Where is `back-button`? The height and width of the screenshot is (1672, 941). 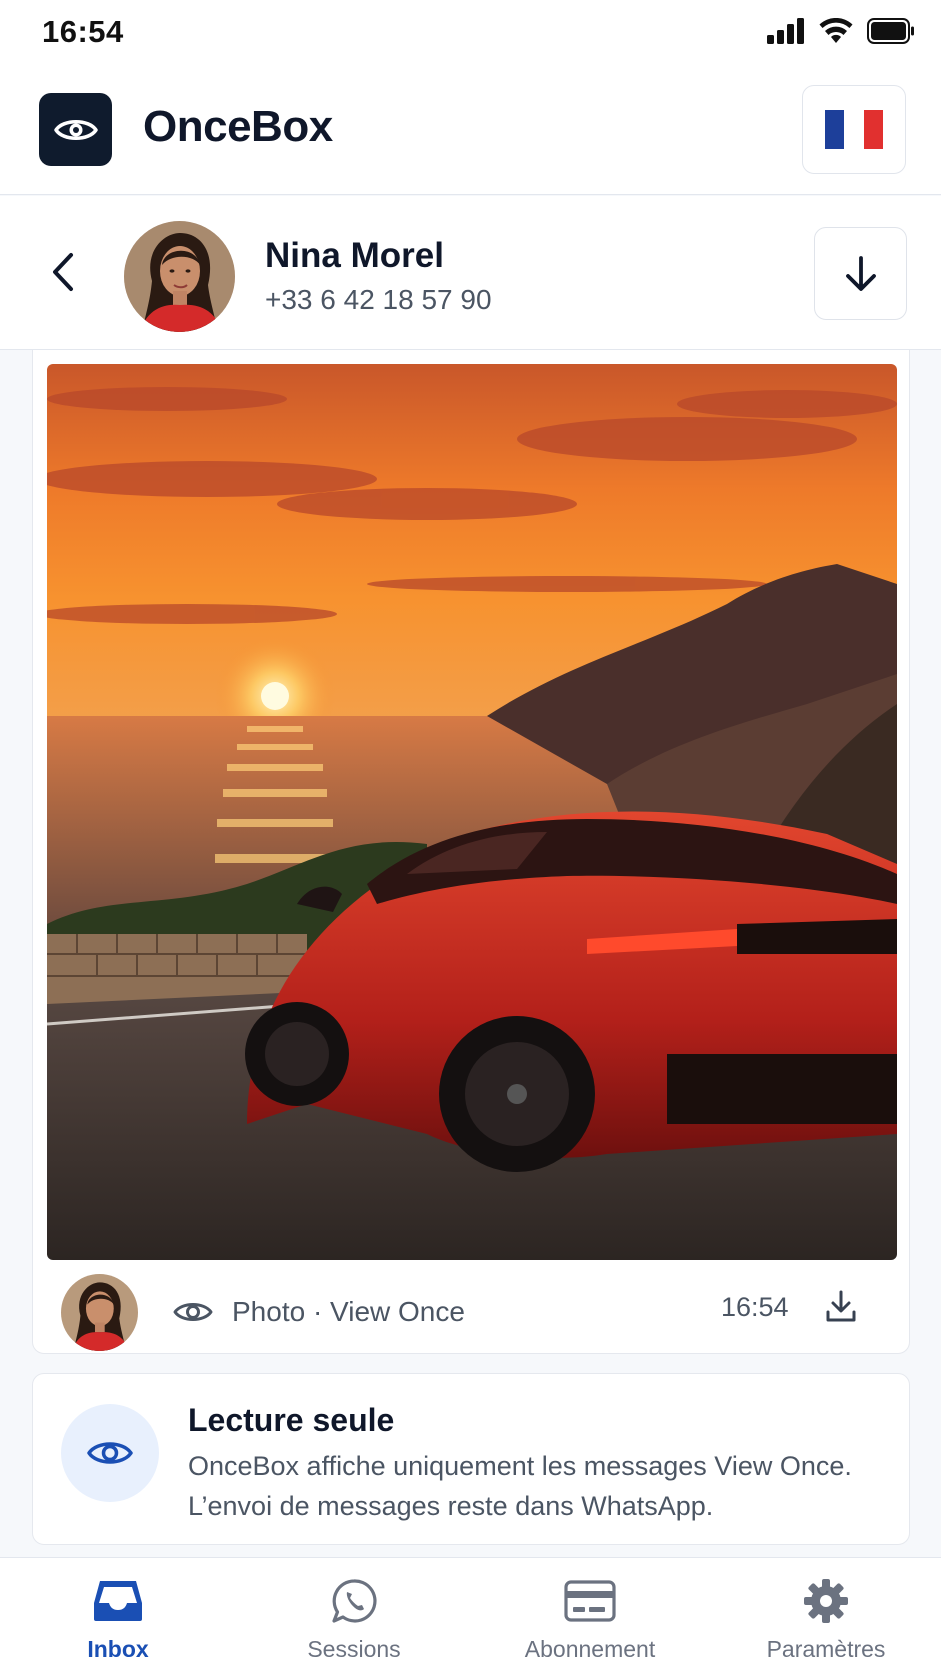 back-button is located at coordinates (63, 272).